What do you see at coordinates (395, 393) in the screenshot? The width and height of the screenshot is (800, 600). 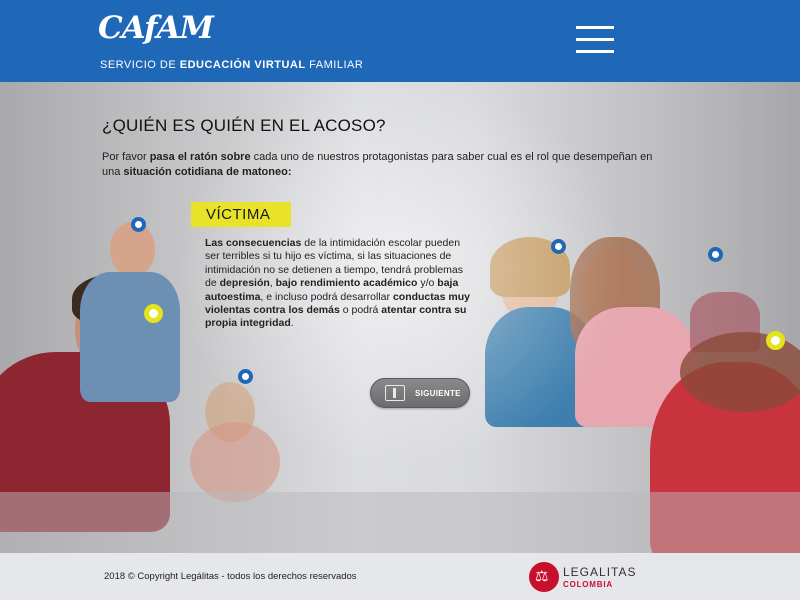 I see `book-icon` at bounding box center [395, 393].